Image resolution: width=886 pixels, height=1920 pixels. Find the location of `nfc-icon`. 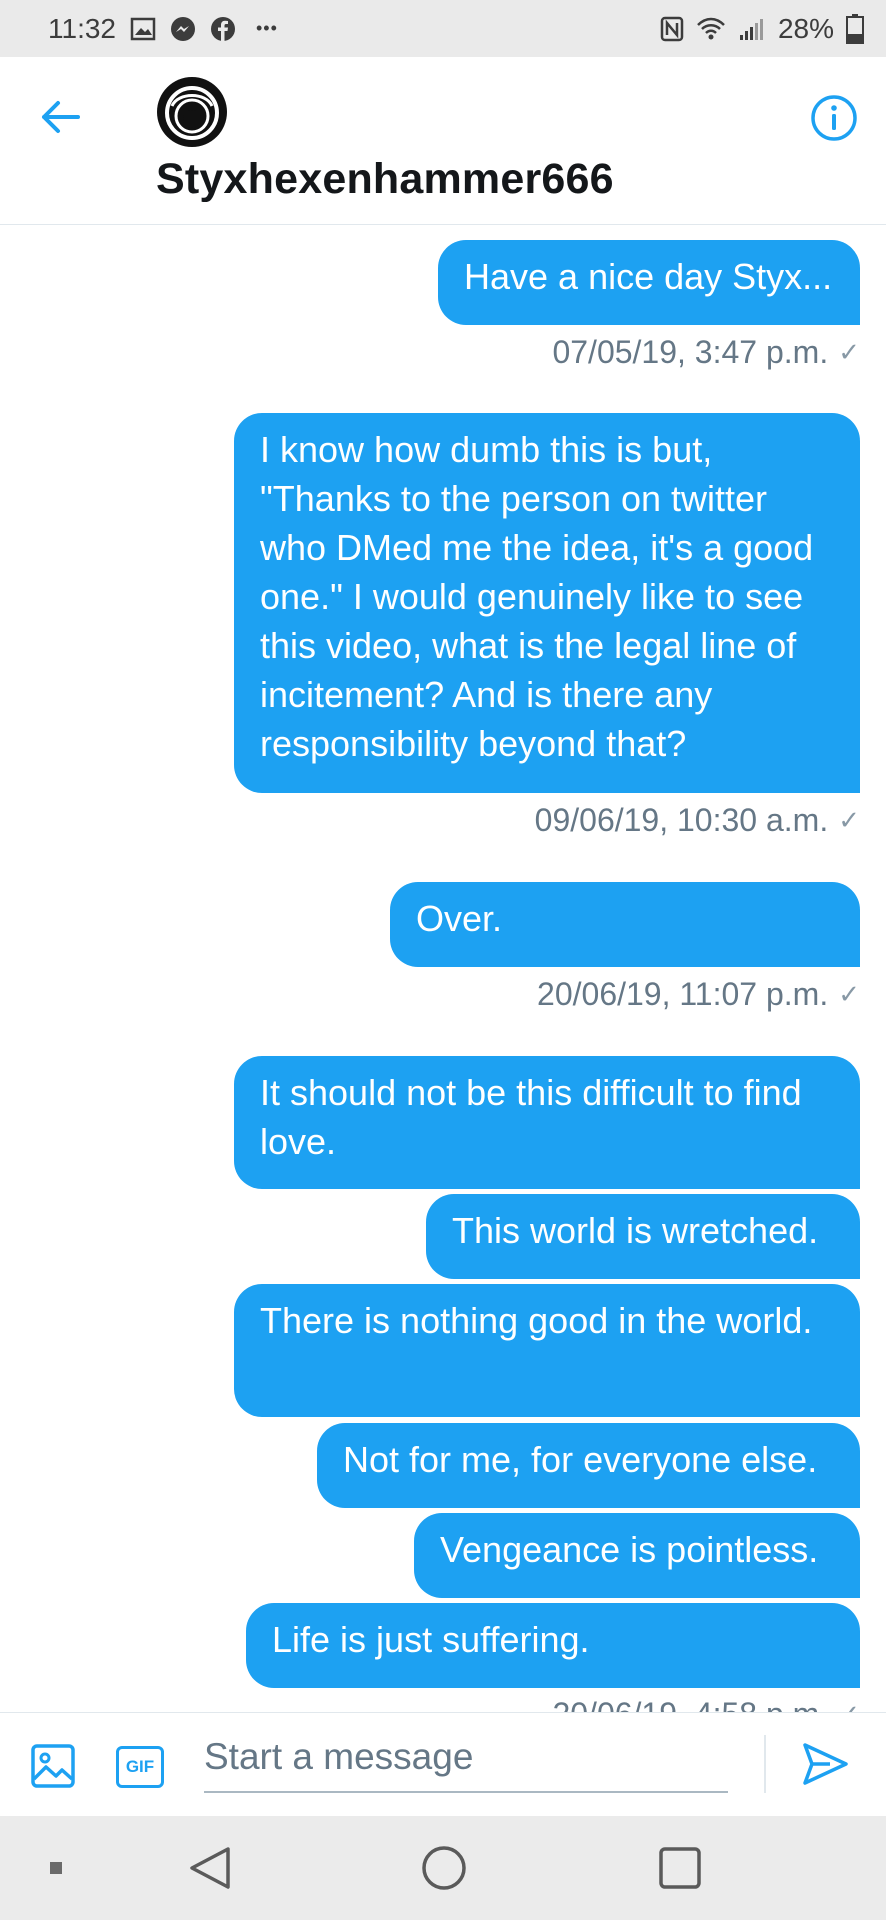

nfc-icon is located at coordinates (672, 29).